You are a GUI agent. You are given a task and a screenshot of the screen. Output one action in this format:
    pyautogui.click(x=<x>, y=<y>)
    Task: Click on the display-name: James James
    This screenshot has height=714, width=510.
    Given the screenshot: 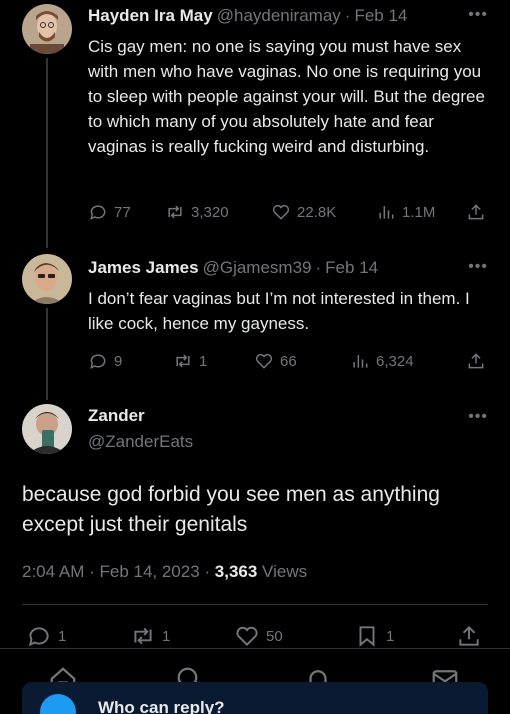 What is the action you would take?
    pyautogui.click(x=143, y=268)
    